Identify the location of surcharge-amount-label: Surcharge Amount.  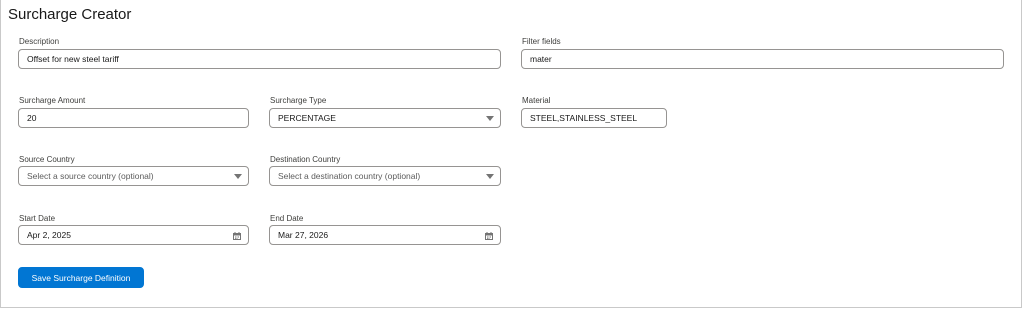
(52, 100).